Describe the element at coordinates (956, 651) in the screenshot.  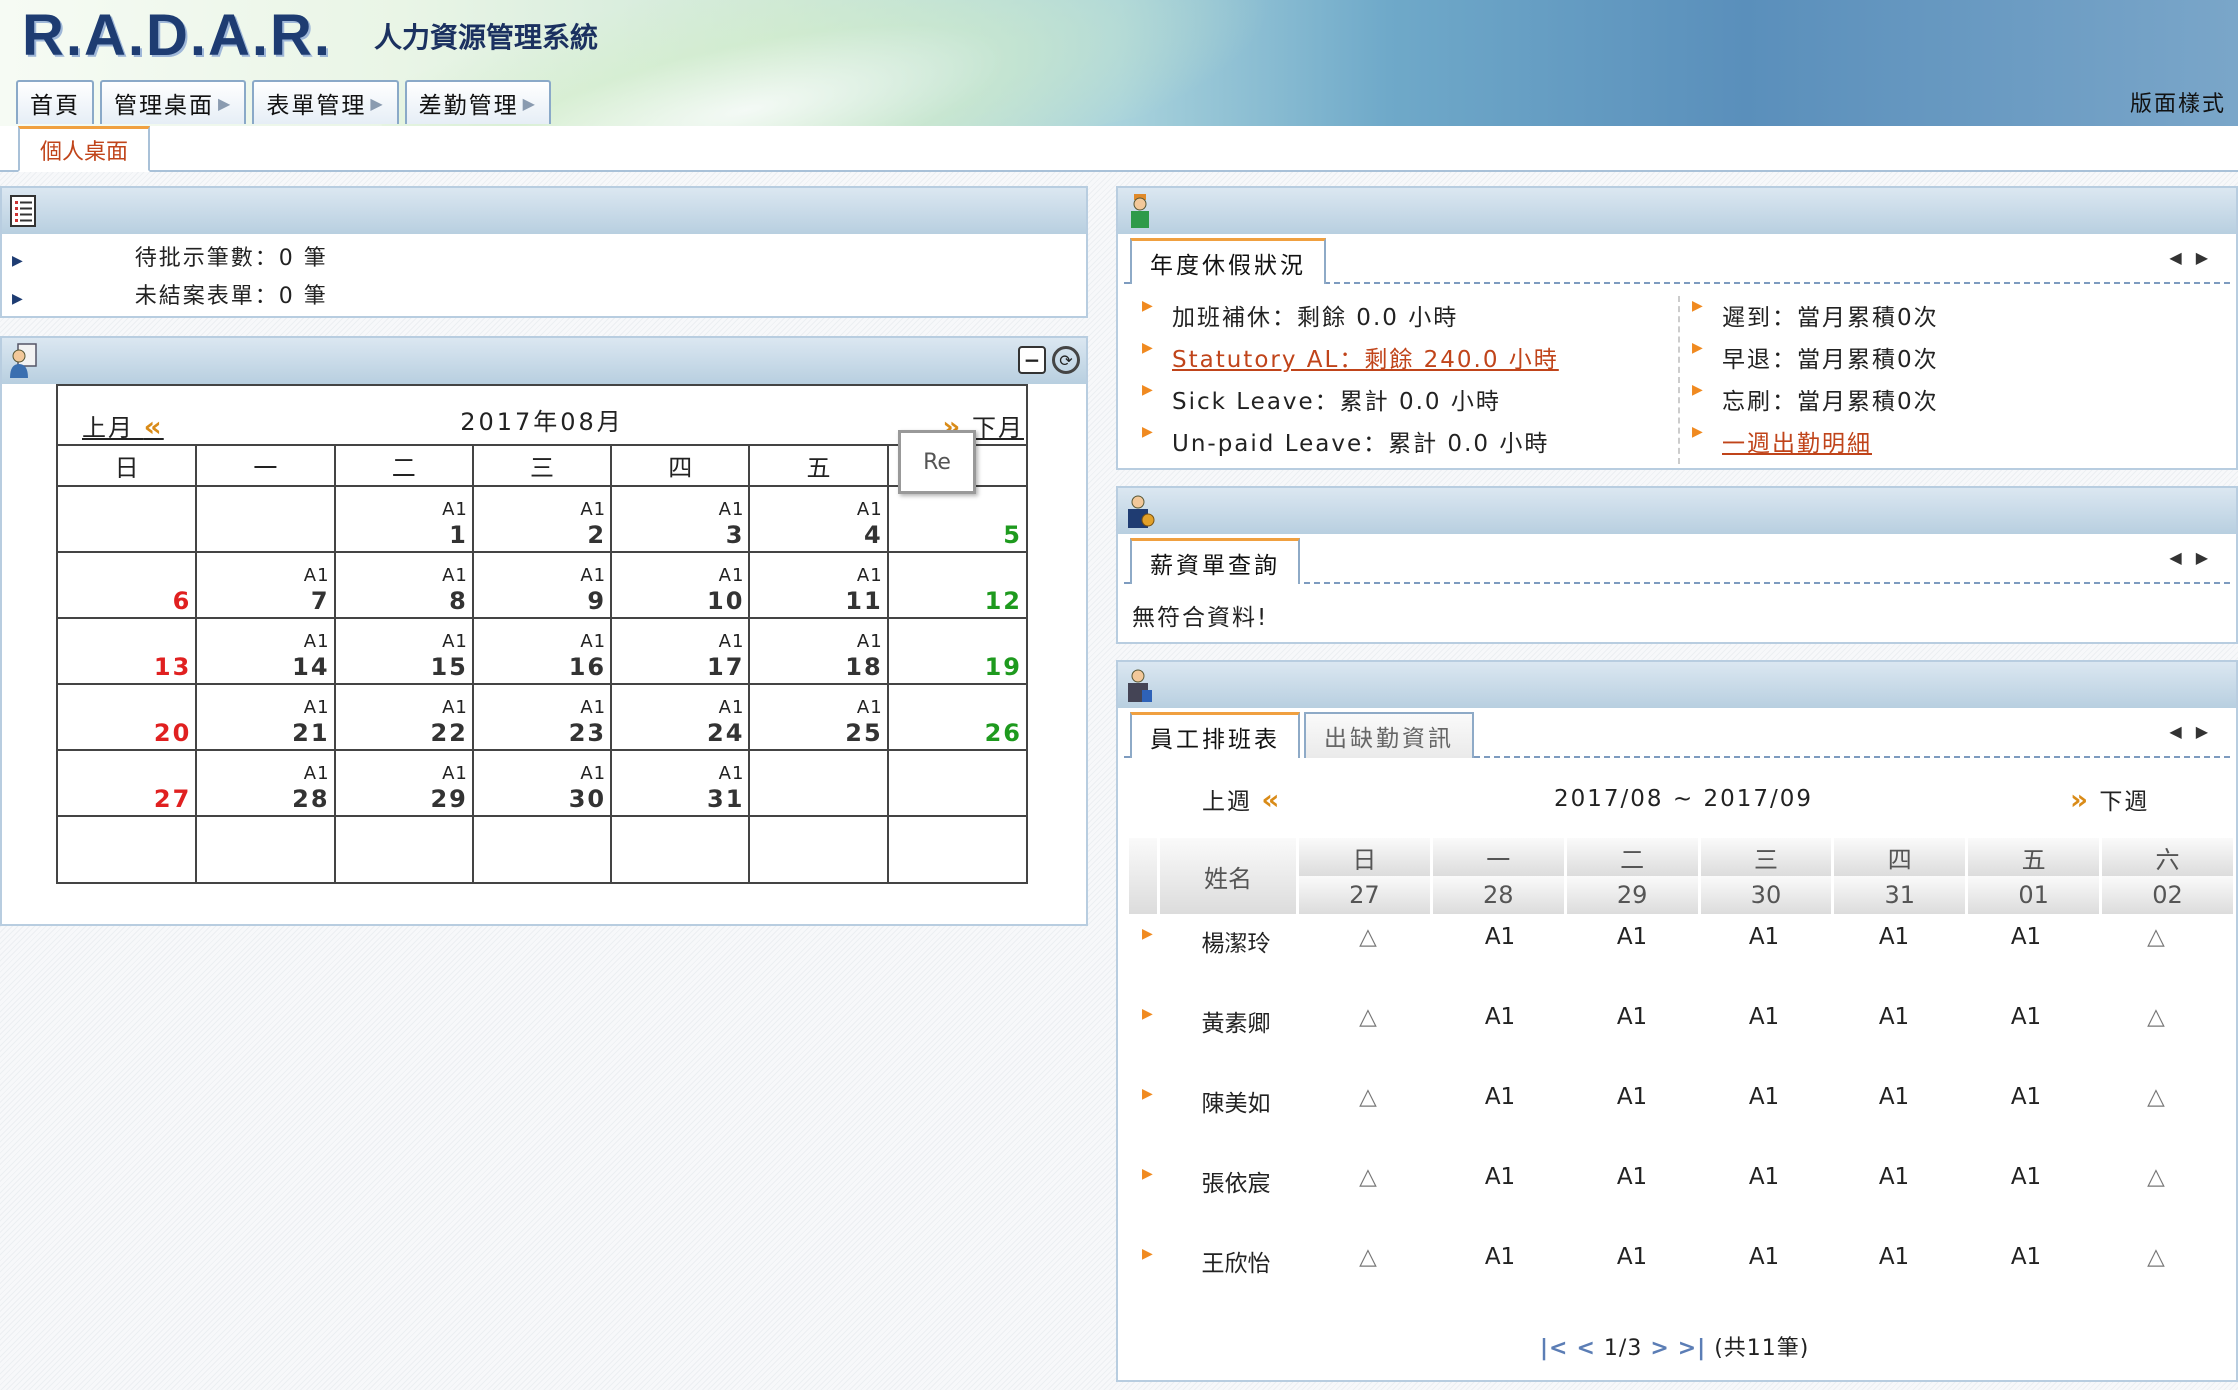
I see `calendar-day-cell: 19` at that location.